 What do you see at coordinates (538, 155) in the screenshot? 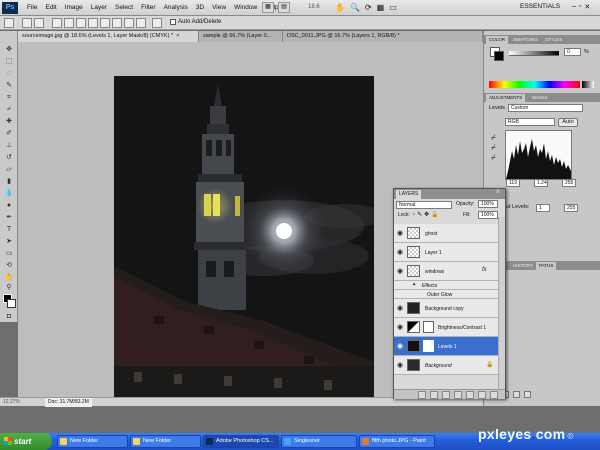
I see `levels-histogram` at bounding box center [538, 155].